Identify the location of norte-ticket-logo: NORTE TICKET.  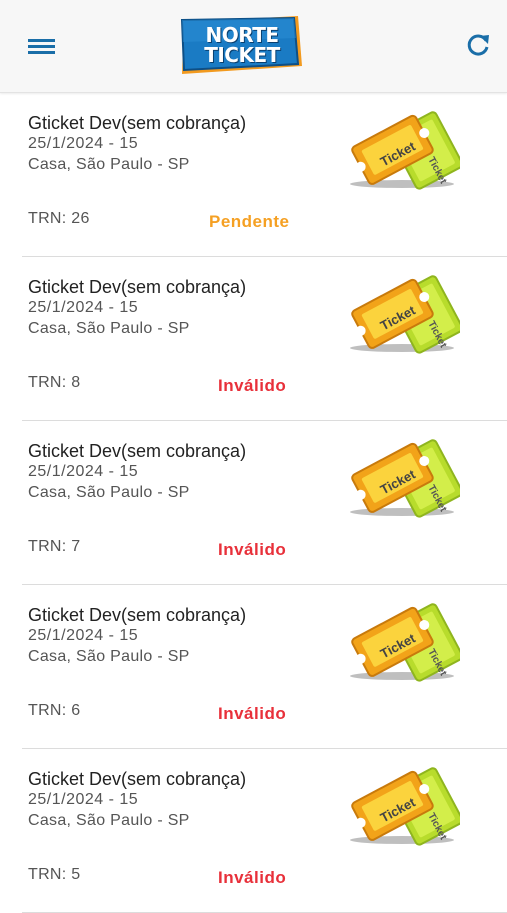
(242, 45).